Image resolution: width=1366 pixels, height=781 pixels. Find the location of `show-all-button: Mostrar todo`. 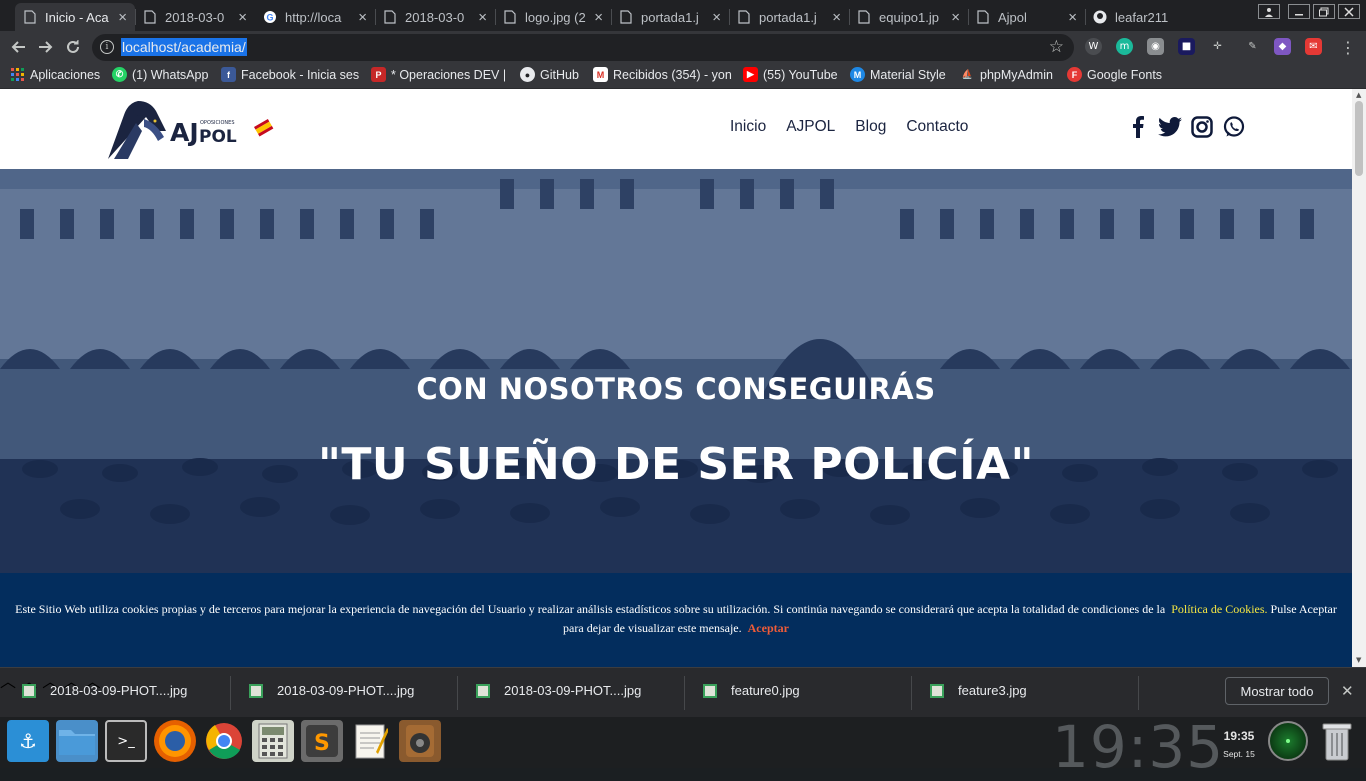

show-all-button: Mostrar todo is located at coordinates (1277, 691).